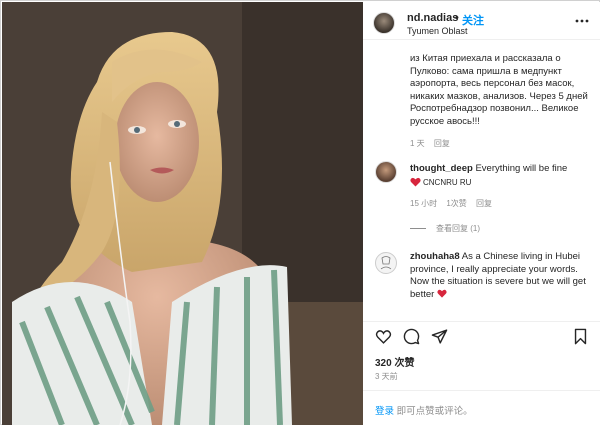  I want to click on replies-line, so click(418, 228).